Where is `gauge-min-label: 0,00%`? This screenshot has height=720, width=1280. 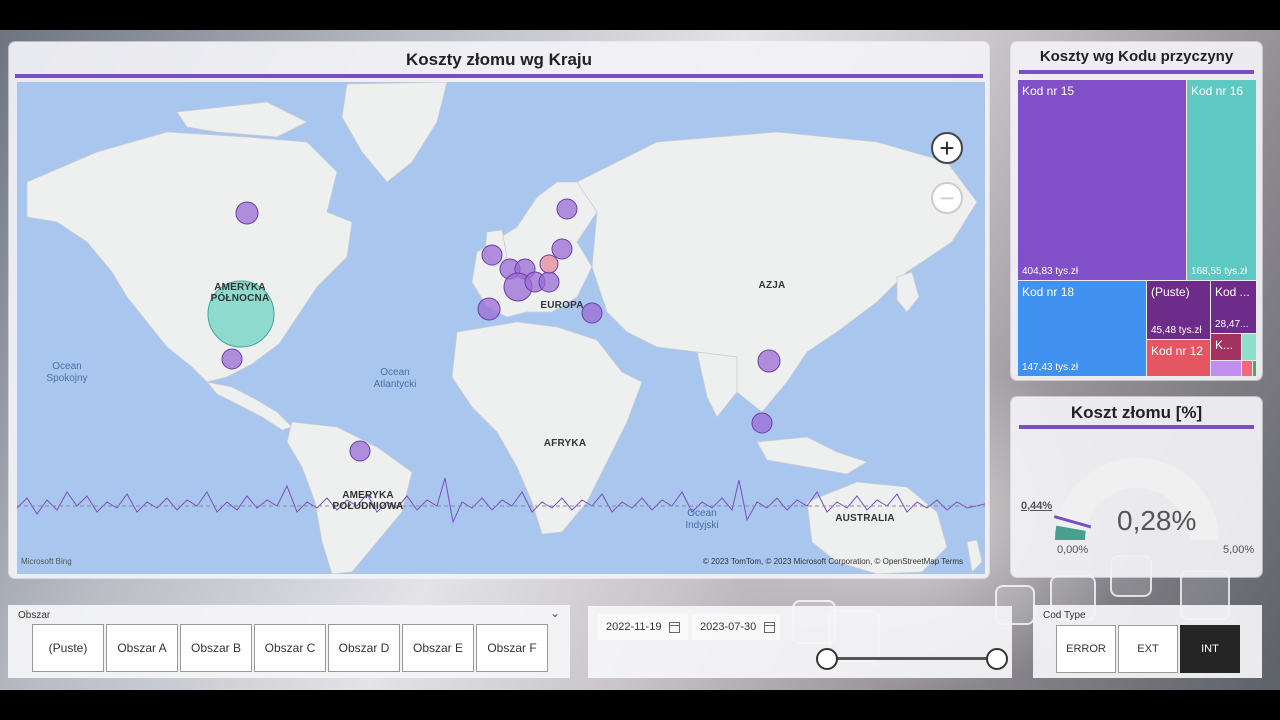 gauge-min-label: 0,00% is located at coordinates (1073, 550).